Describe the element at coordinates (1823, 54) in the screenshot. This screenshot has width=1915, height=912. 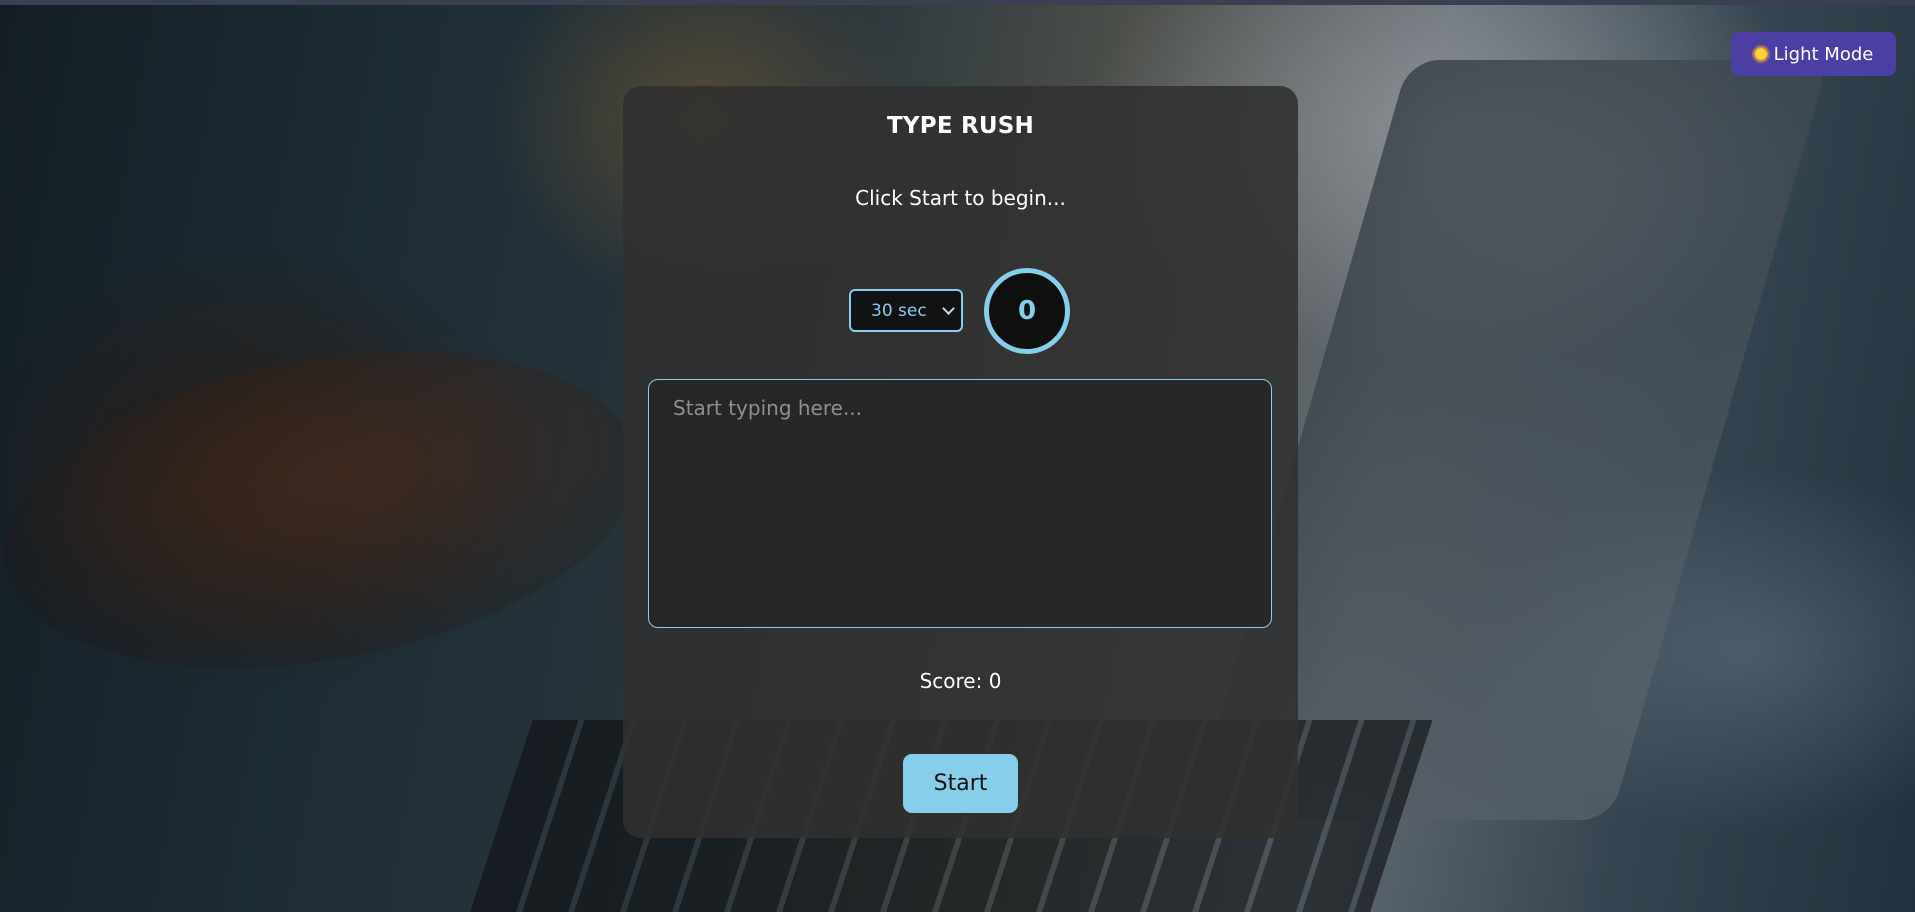
I see `theme-toggle-label: Light Mode` at that location.